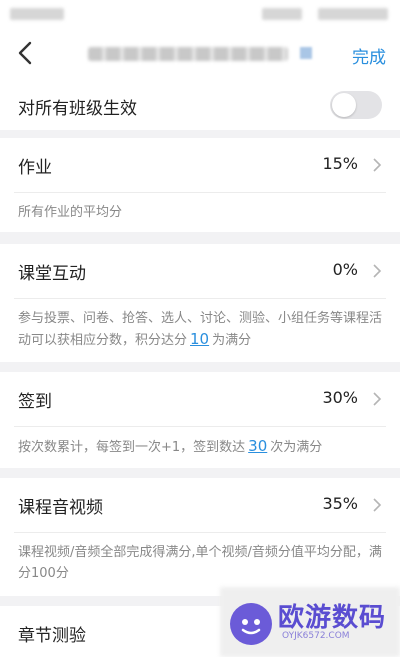 The width and height of the screenshot is (400, 657). I want to click on homework-description: 所有作业的平均分, so click(70, 212).